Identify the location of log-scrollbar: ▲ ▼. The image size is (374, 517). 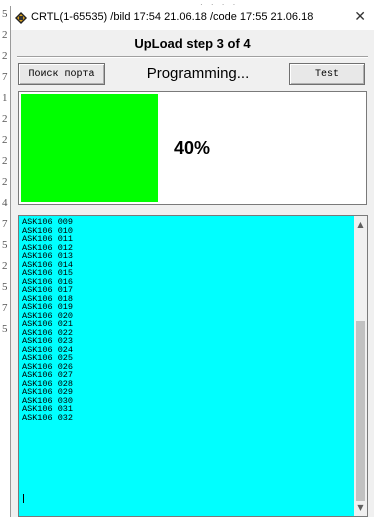
(360, 366).